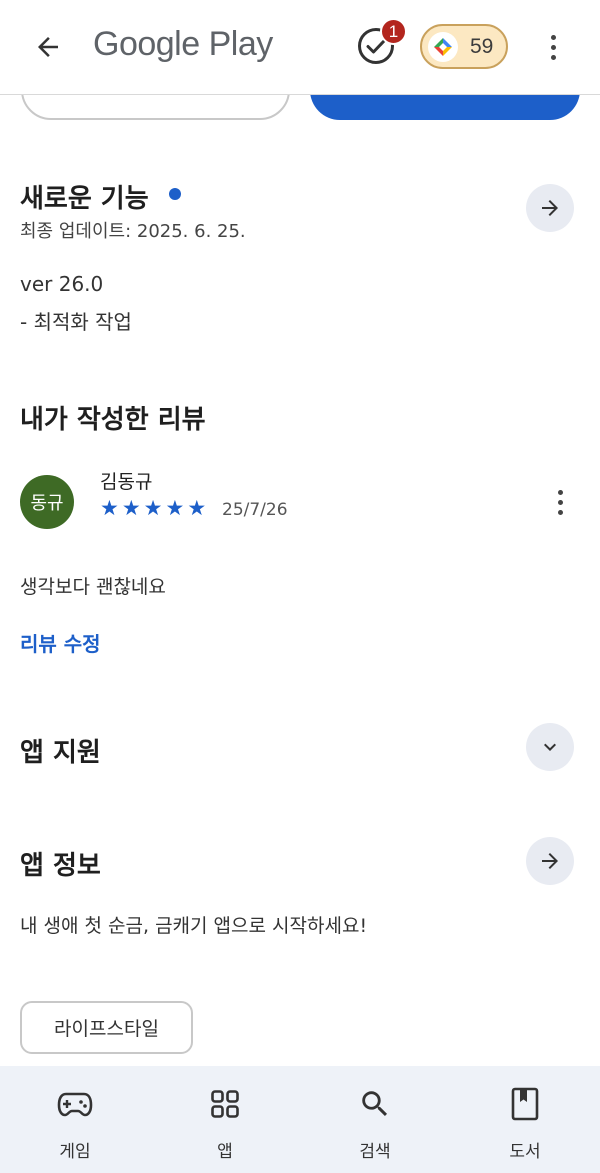 The image size is (600, 1173). Describe the element at coordinates (93, 587) in the screenshot. I see `review-text: 생각보다 괜찮네요` at that location.